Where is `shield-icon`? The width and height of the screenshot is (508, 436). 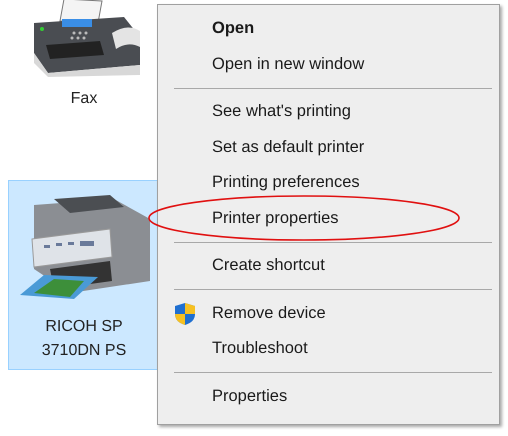
shield-icon is located at coordinates (185, 314).